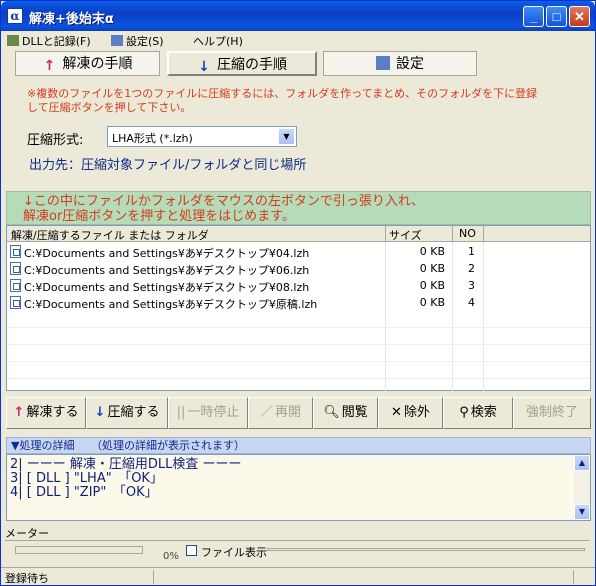 The width and height of the screenshot is (596, 586). I want to click on search-button: ⚲ 検索, so click(478, 413).